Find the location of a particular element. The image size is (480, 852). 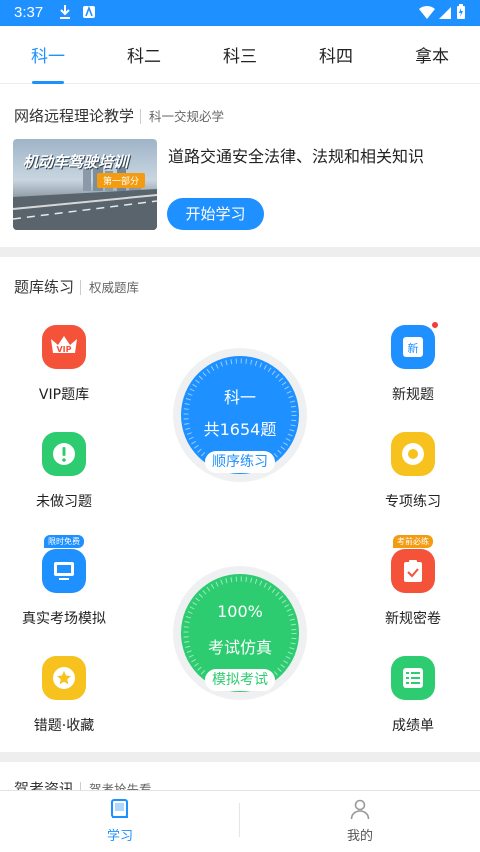

practice-section-subtitle: 权威题库 is located at coordinates (110, 287).